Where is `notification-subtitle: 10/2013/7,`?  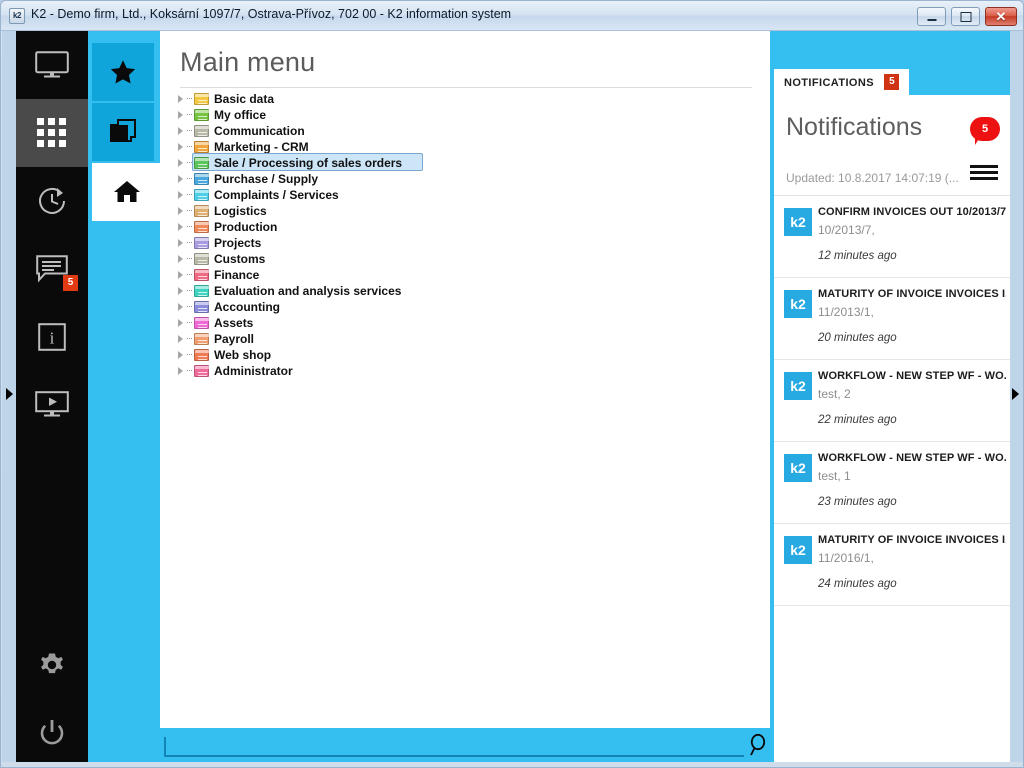 notification-subtitle: 10/2013/7, is located at coordinates (846, 230).